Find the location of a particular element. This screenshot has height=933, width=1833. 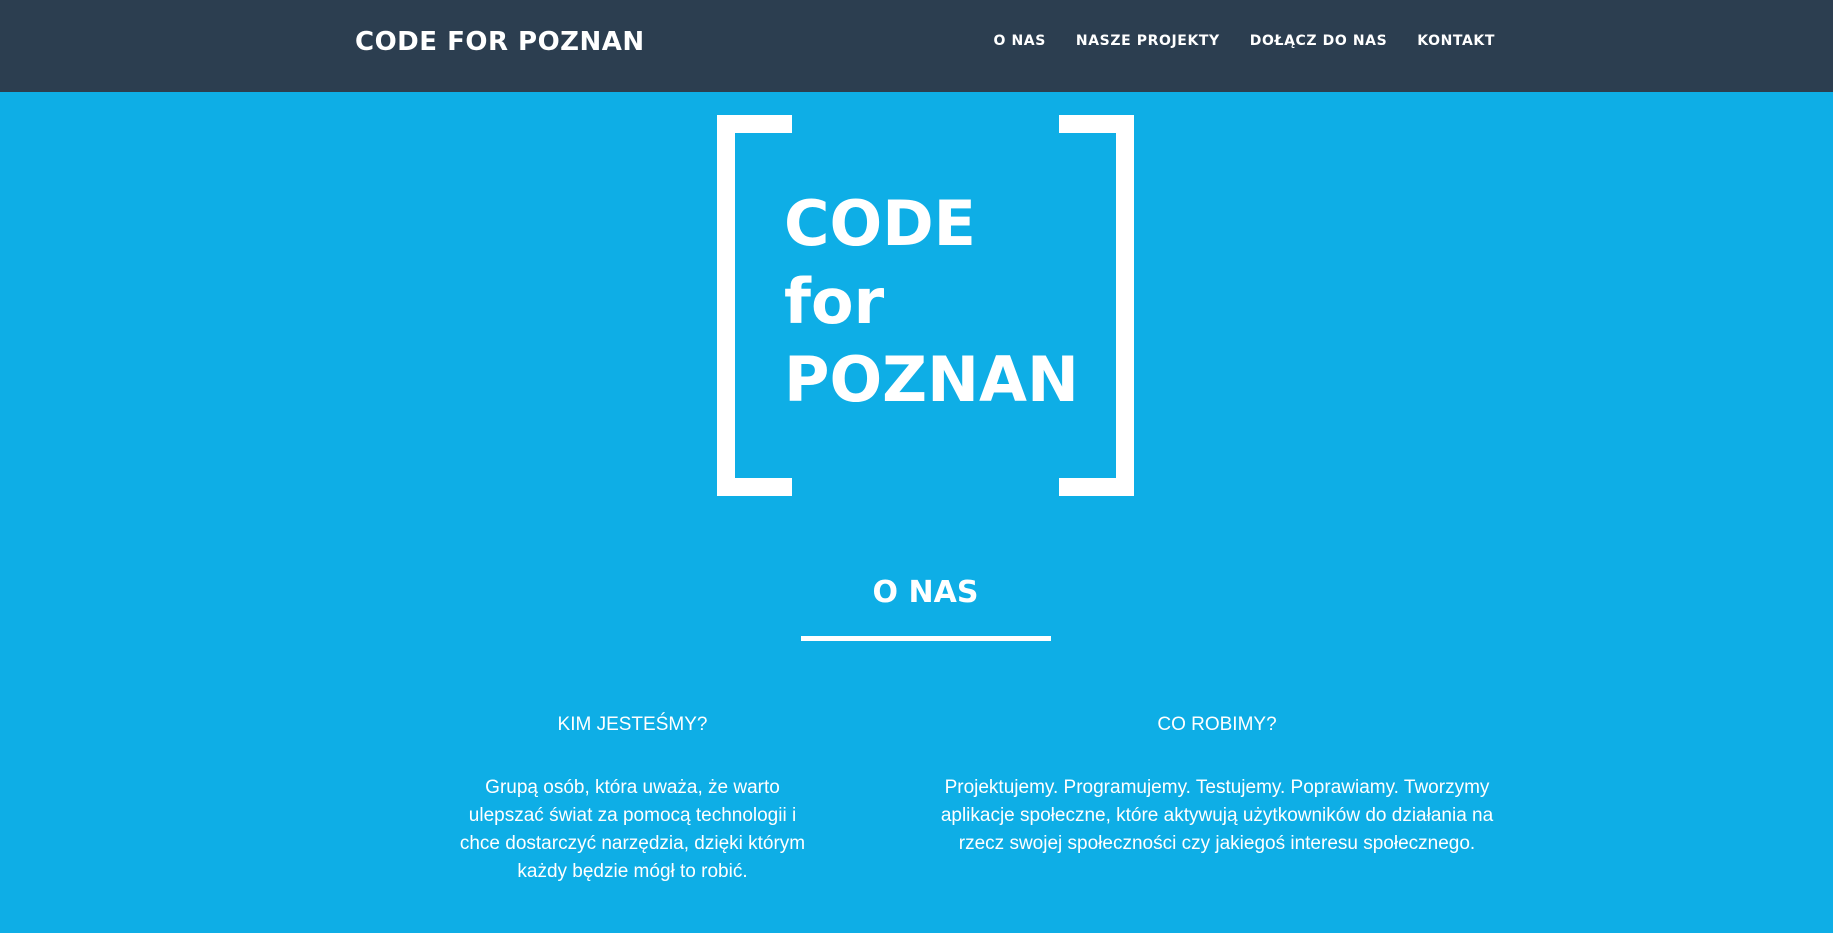

nav-link-nasze-projekty: NASZE PROJEKTY is located at coordinates (1148, 41).